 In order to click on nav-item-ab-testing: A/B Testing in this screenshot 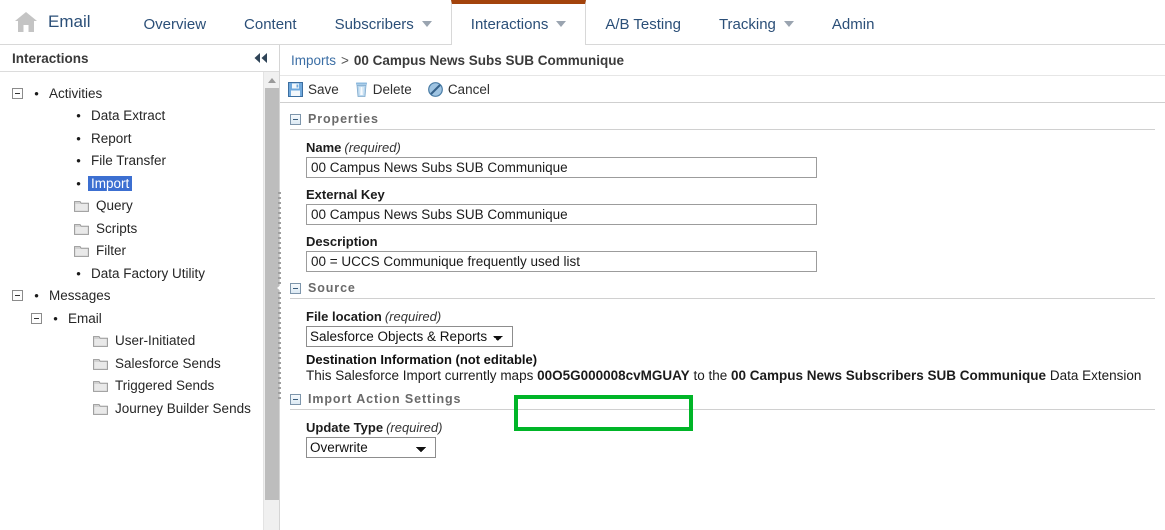, I will do `click(643, 22)`.